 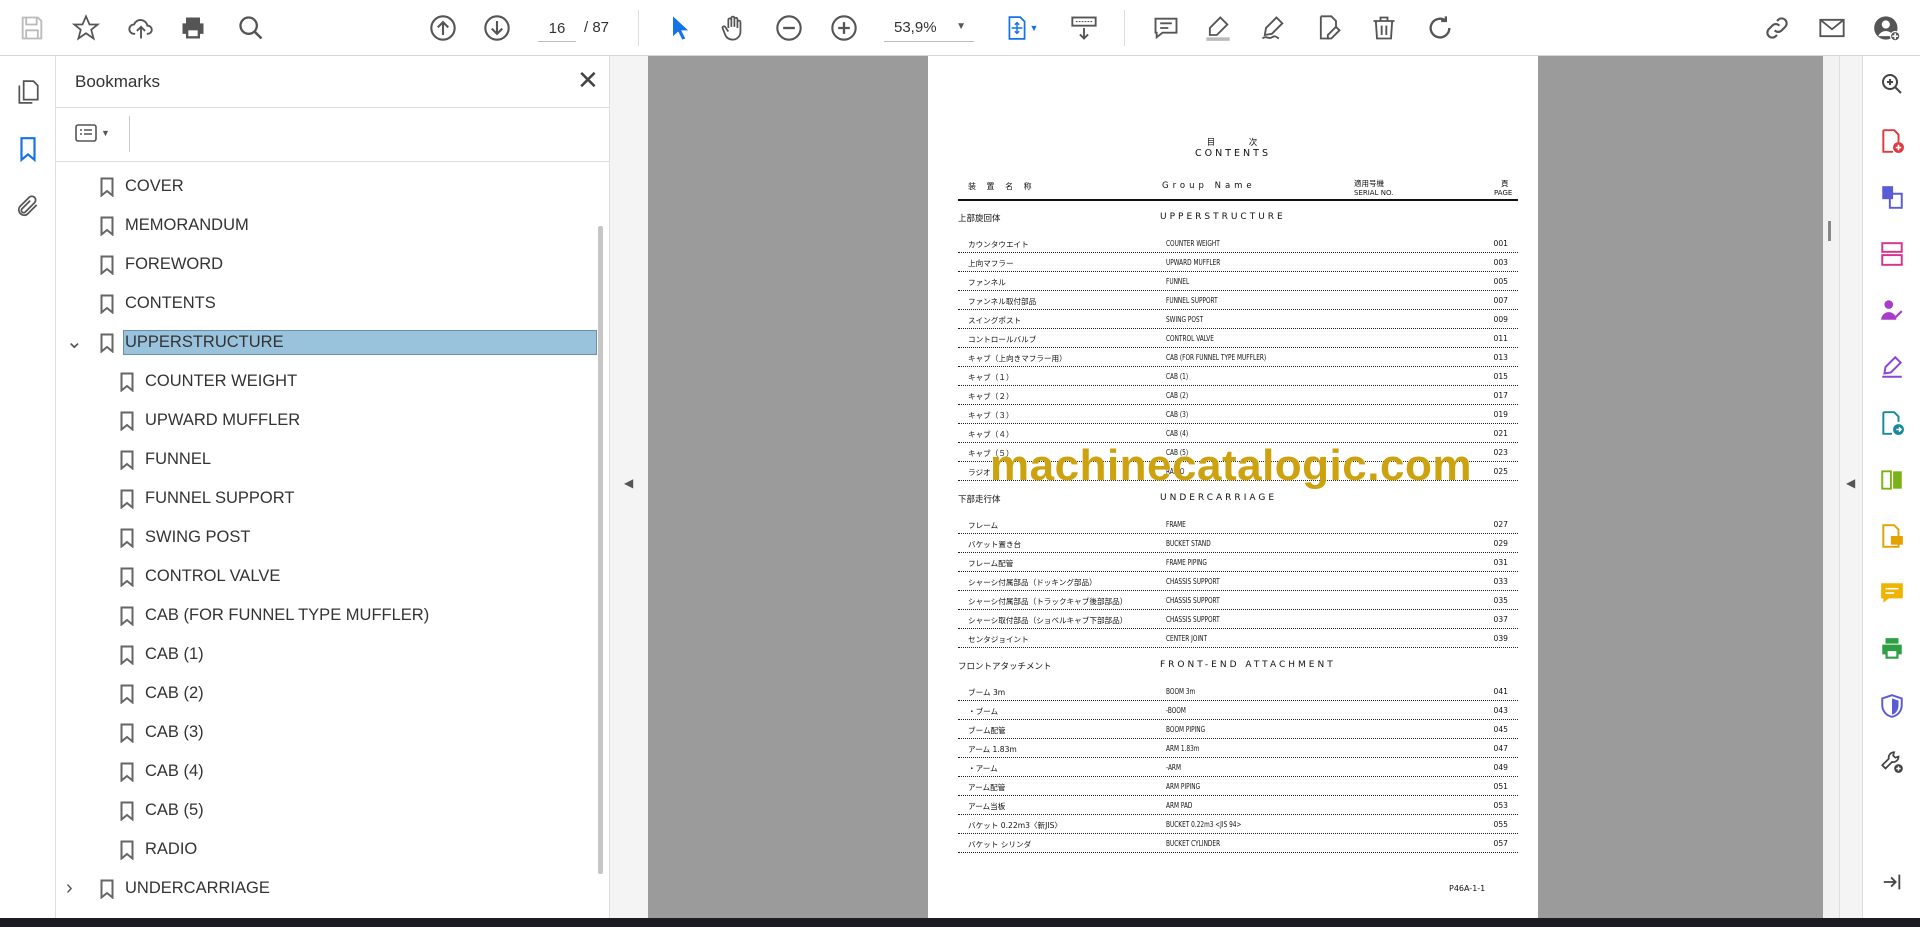 I want to click on bookmark-label: UPPERSTRUCTURE, so click(x=360, y=342).